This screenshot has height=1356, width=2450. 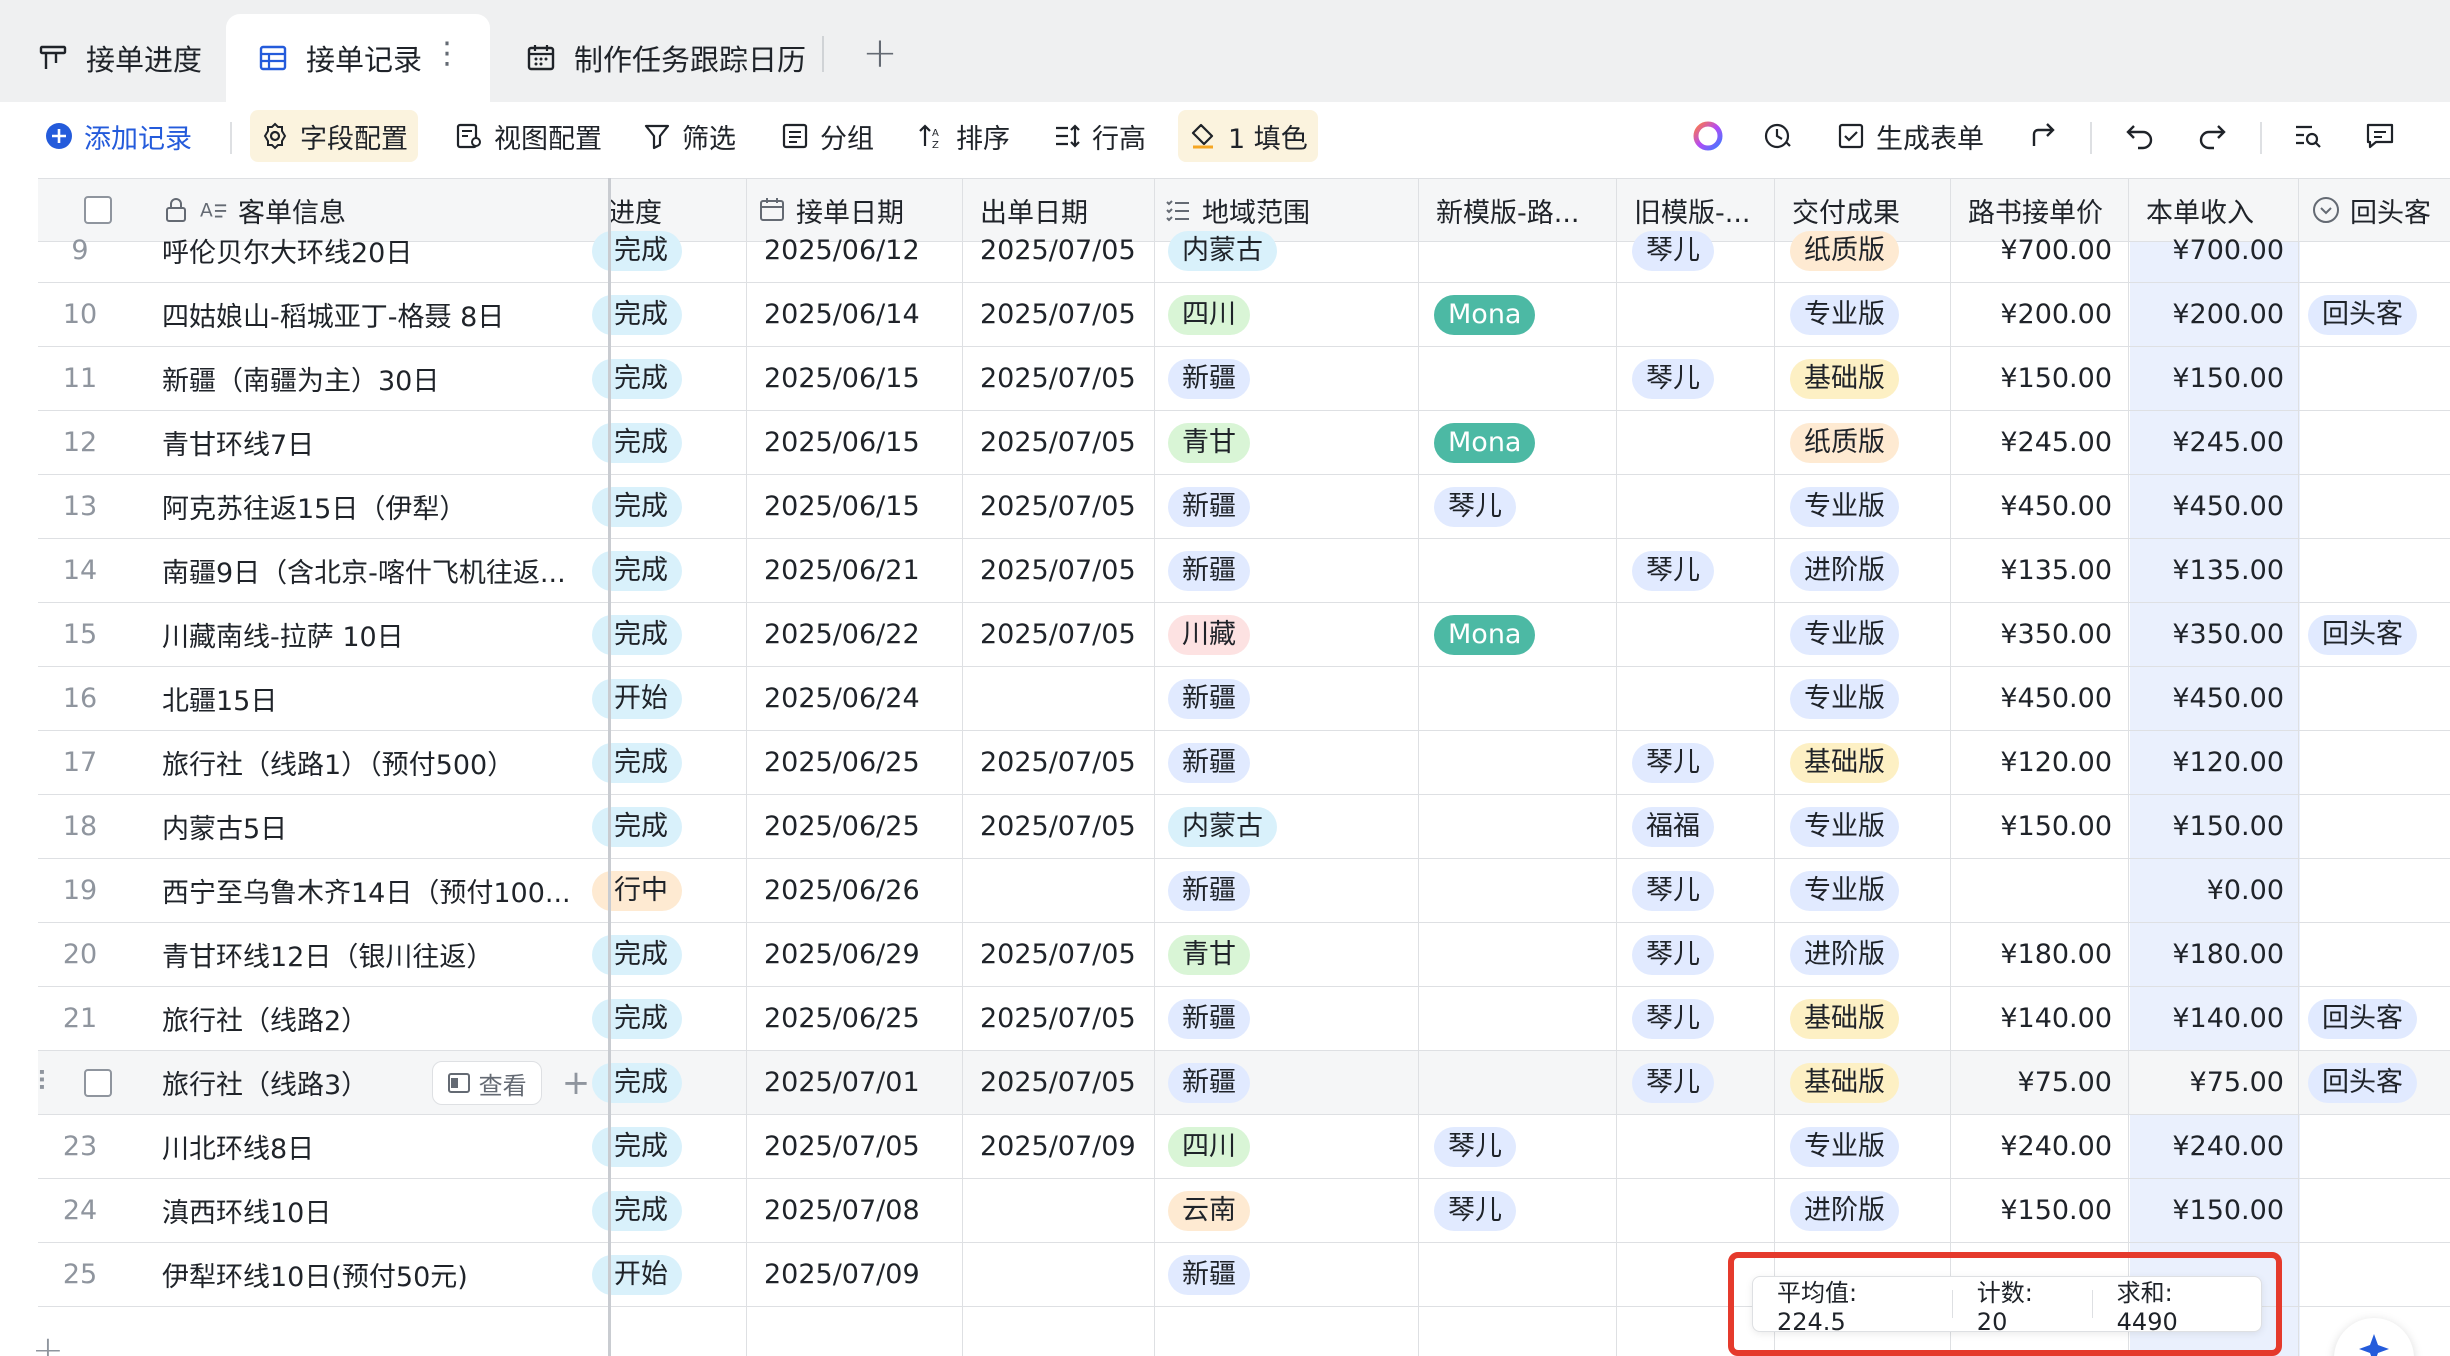 I want to click on cell-order-date: 2025/06/14, so click(x=842, y=314).